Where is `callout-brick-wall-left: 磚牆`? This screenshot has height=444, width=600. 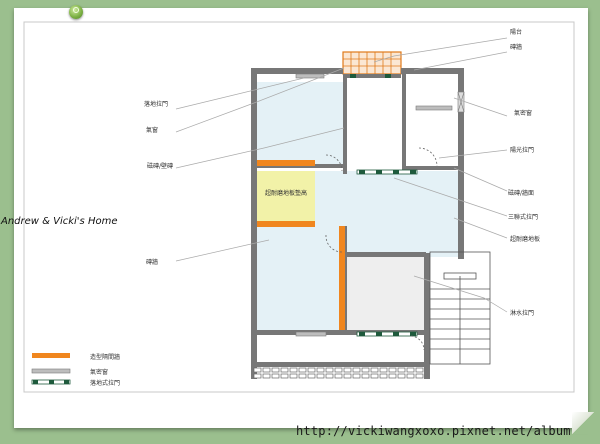 callout-brick-wall-left: 磚牆 is located at coordinates (152, 262).